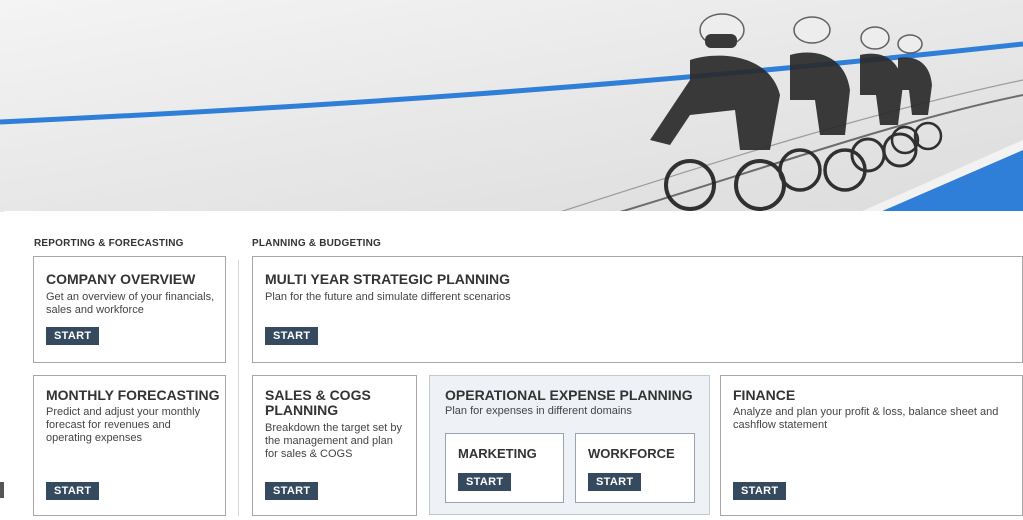  Describe the element at coordinates (121, 279) in the screenshot. I see `tile-title: COMPANY OVERVIEW` at that location.